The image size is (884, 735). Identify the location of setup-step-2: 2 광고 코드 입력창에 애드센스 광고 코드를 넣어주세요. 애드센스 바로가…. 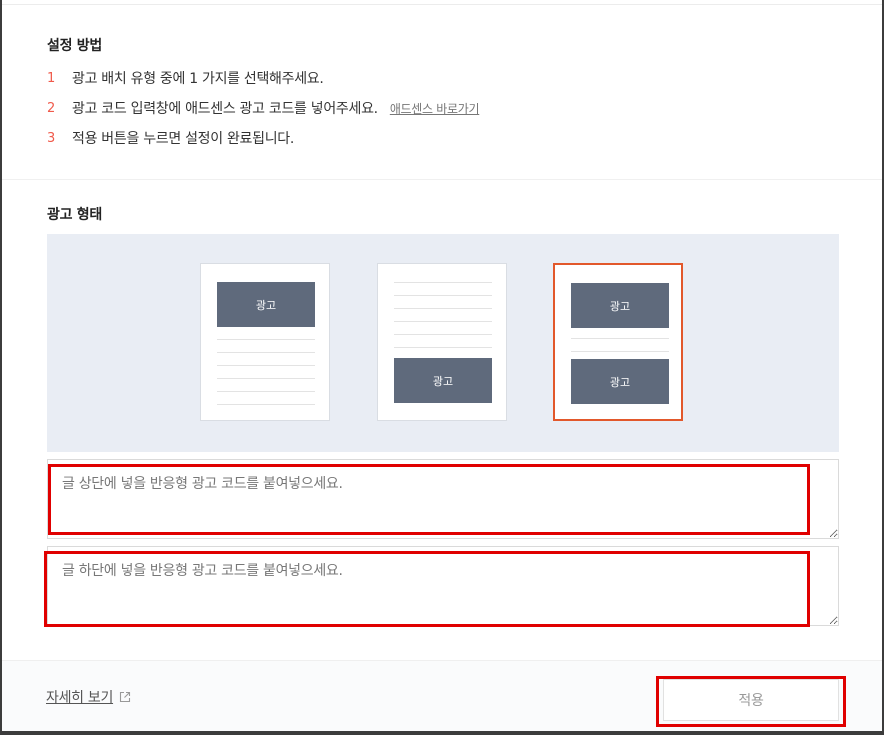
(263, 108).